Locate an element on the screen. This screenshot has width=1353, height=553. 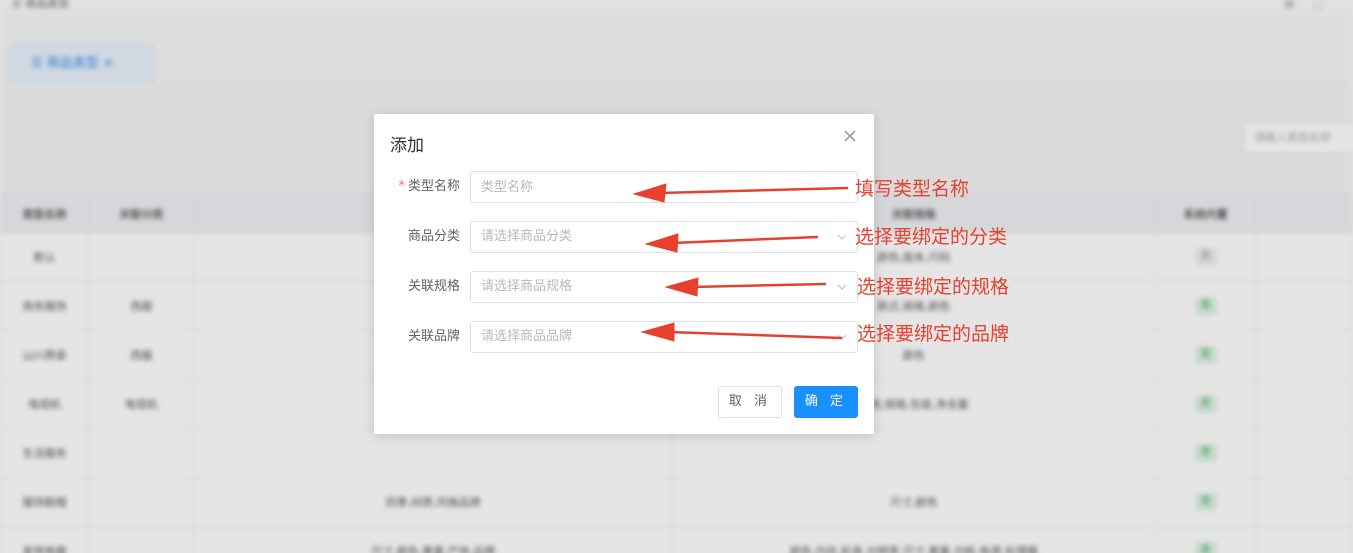
form-row-category: 商品分类 请选择商品分类 is located at coordinates (624, 237).